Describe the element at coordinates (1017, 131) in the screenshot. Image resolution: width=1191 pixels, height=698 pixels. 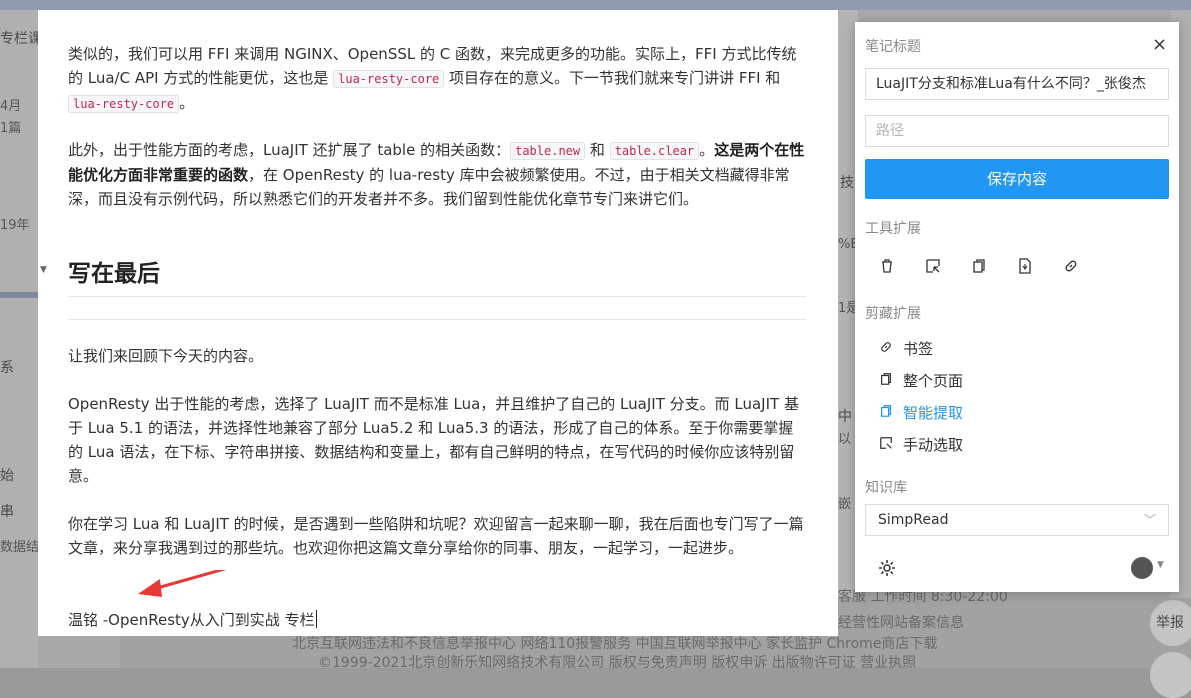
I see `path-input: 路径` at that location.